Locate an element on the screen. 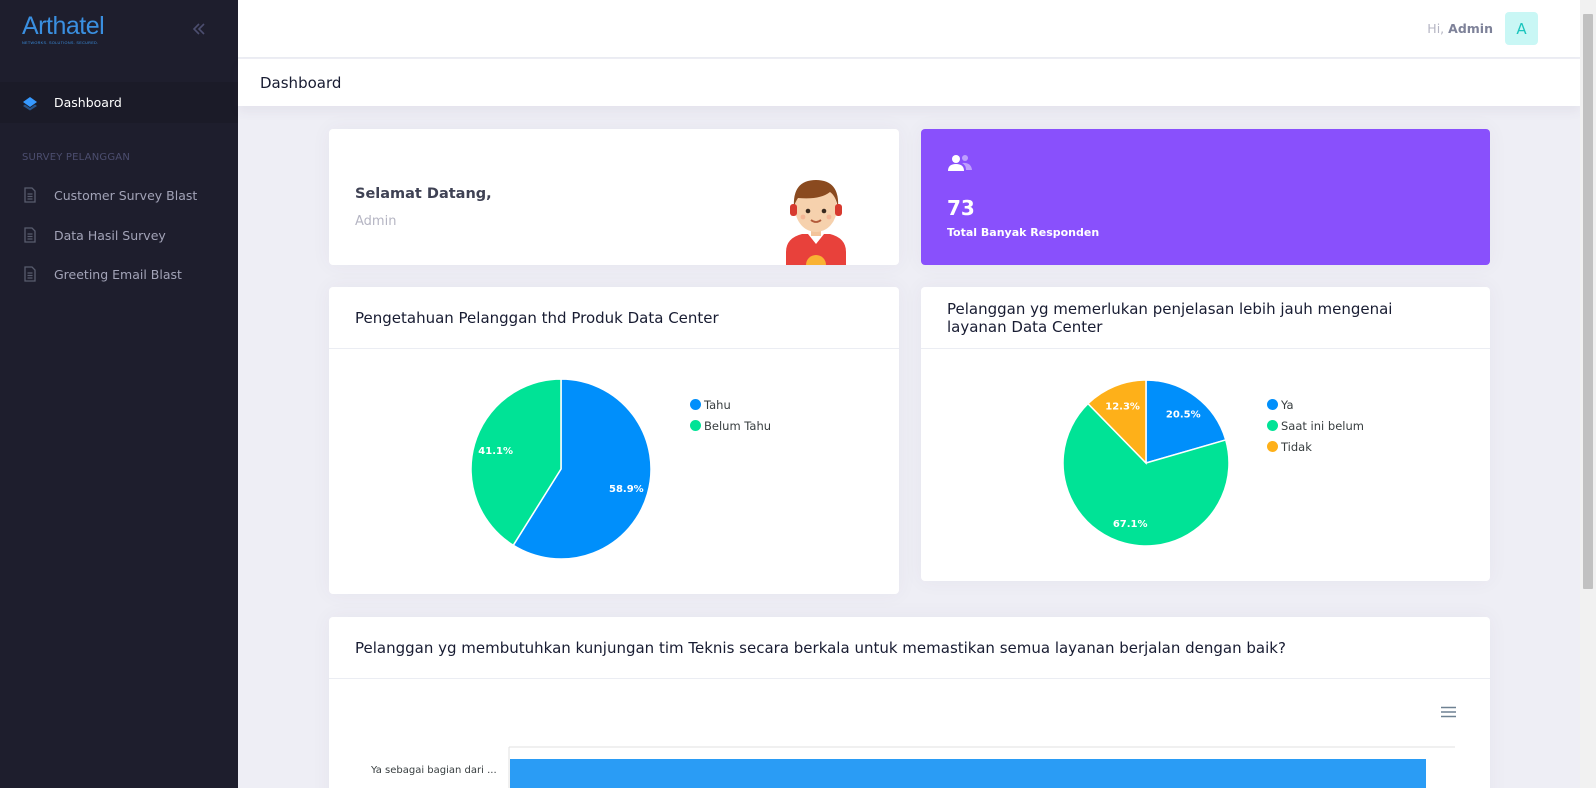 The width and height of the screenshot is (1596, 788). layers-icon is located at coordinates (30, 103).